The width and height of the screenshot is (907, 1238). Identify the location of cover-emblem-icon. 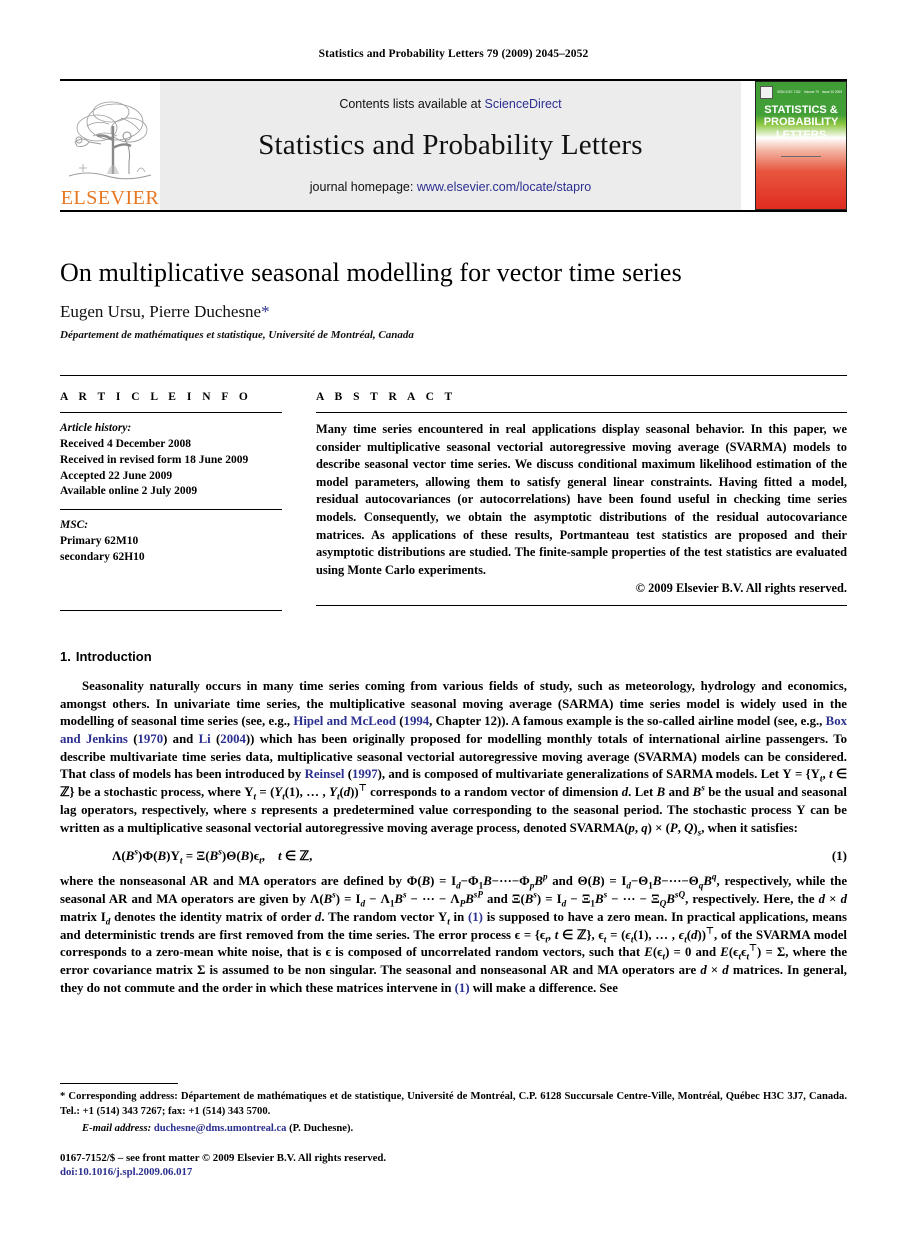
(766, 92).